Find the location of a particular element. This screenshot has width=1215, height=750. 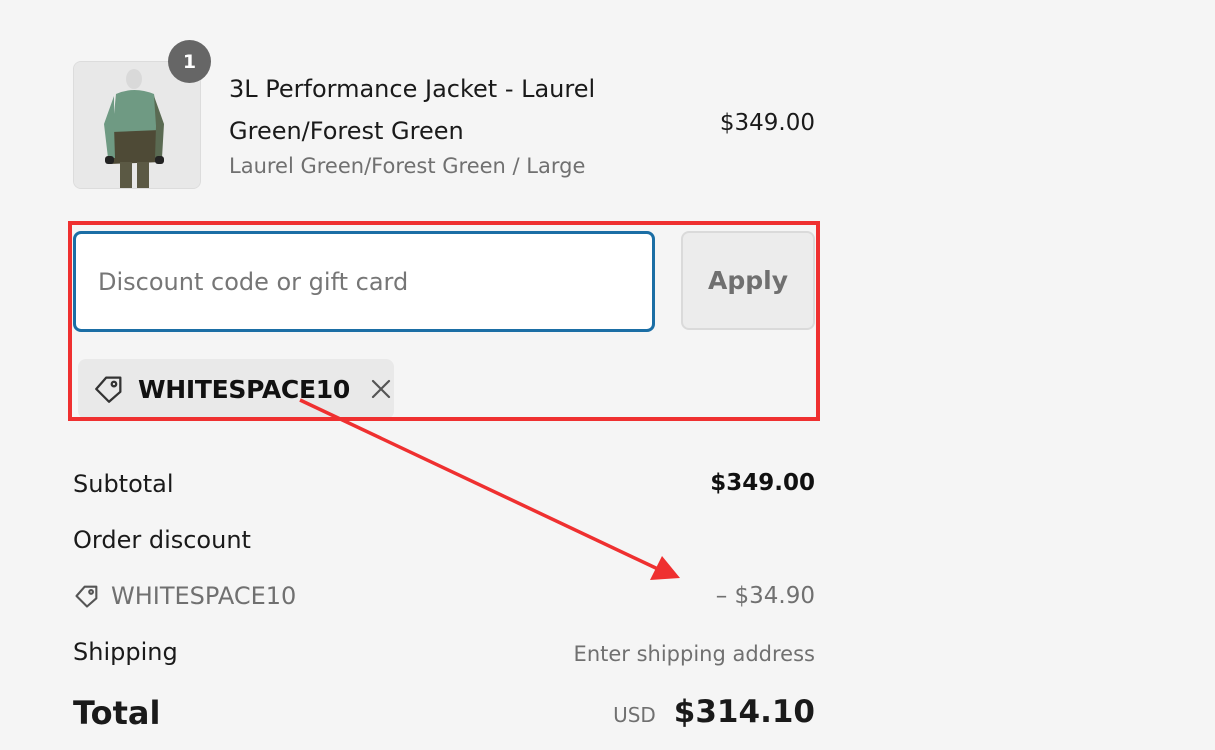

product-variant: Laurel Green/Forest Green / Large is located at coordinates (407, 166).